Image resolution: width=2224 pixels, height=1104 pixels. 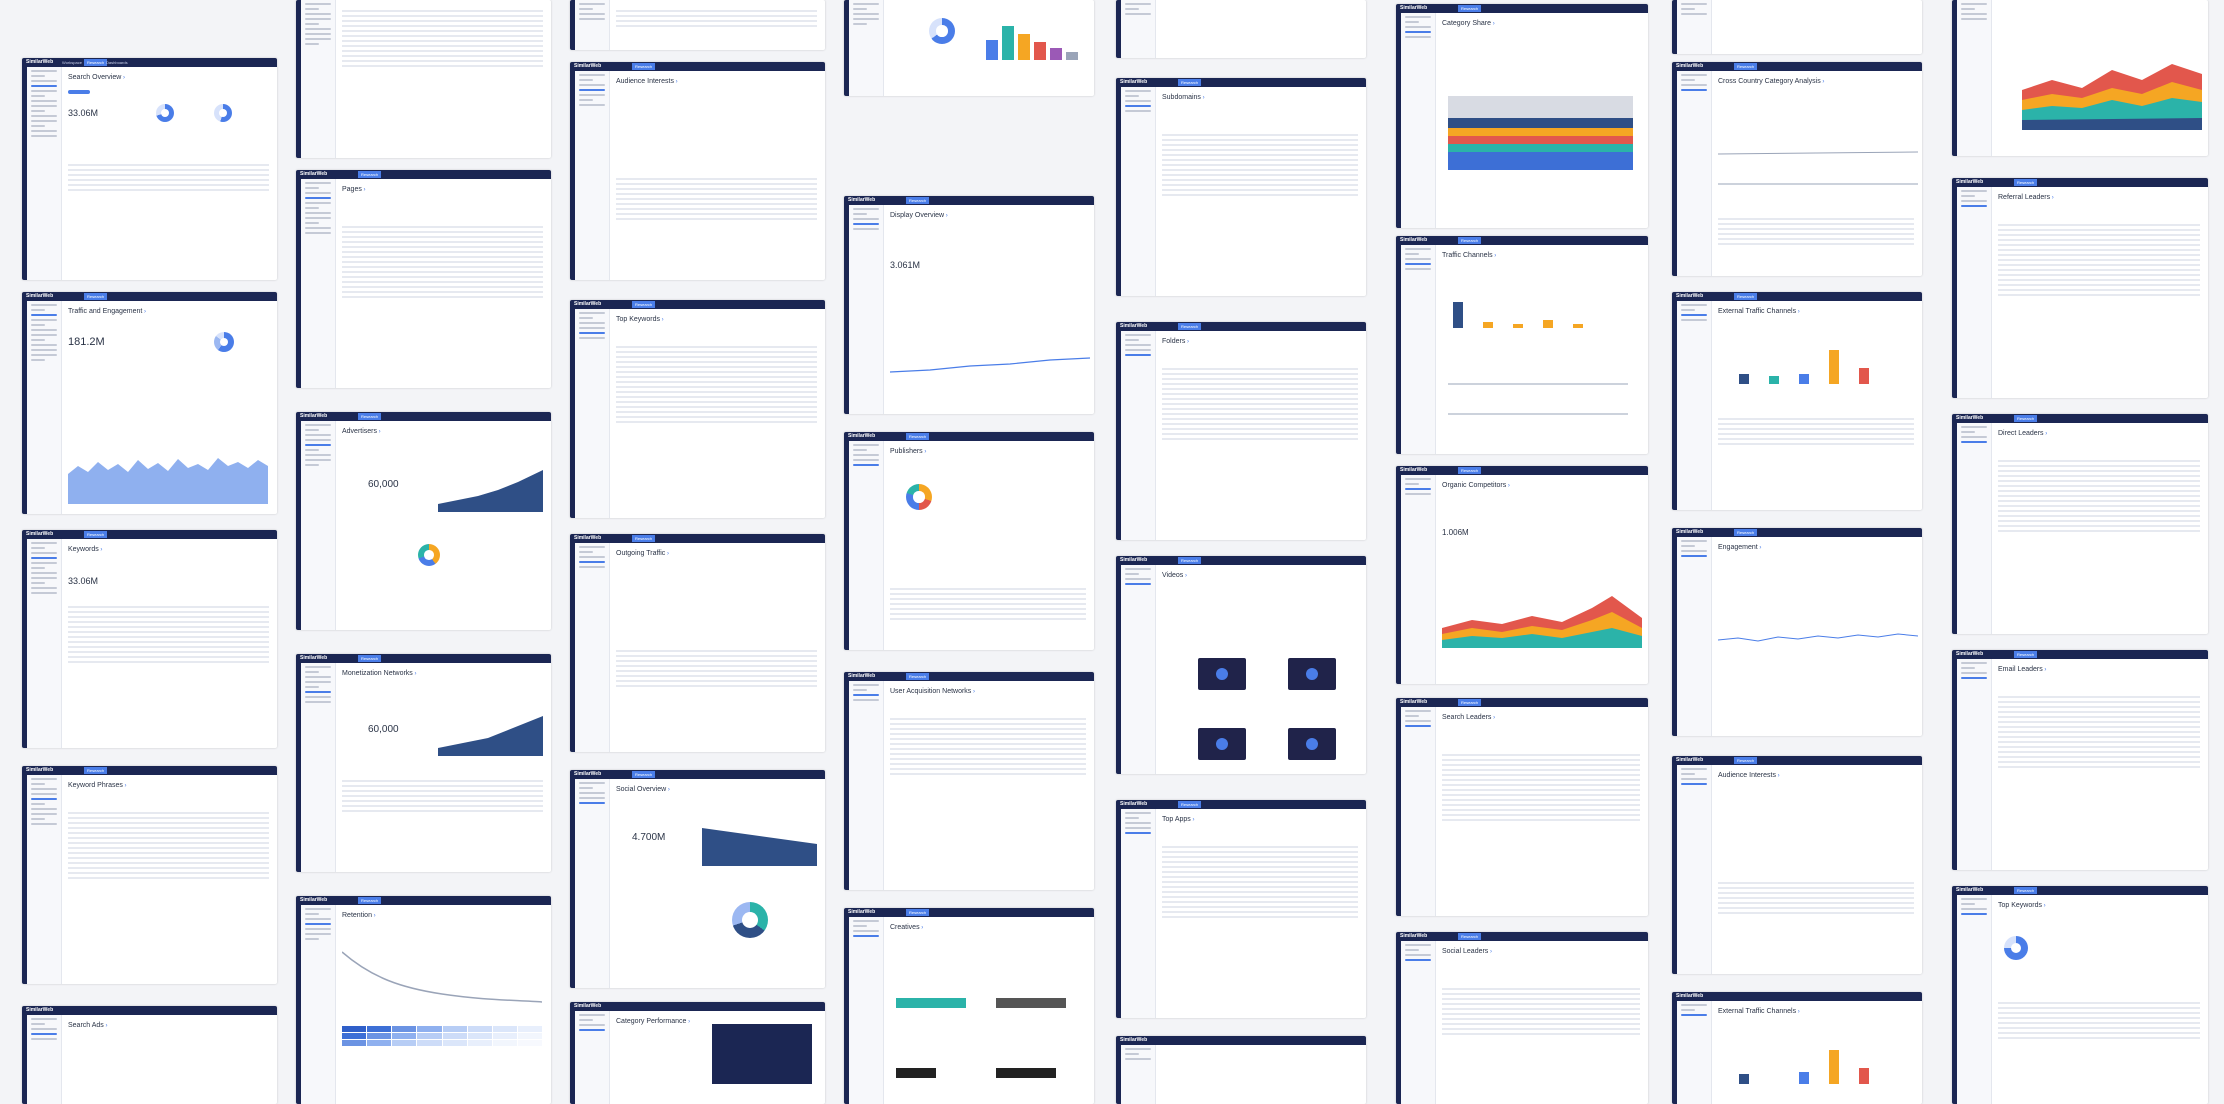 I want to click on page-title: Direct Leaders ›, so click(x=2101, y=433).